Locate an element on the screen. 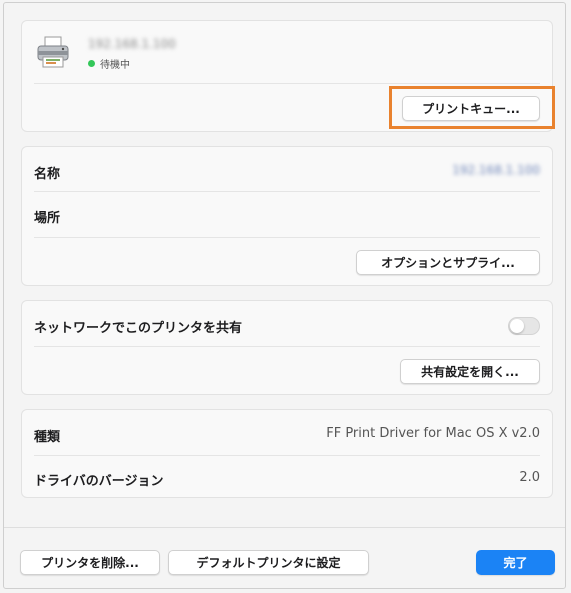  driver-version-label: ドライバのバージョン is located at coordinates (99, 481).